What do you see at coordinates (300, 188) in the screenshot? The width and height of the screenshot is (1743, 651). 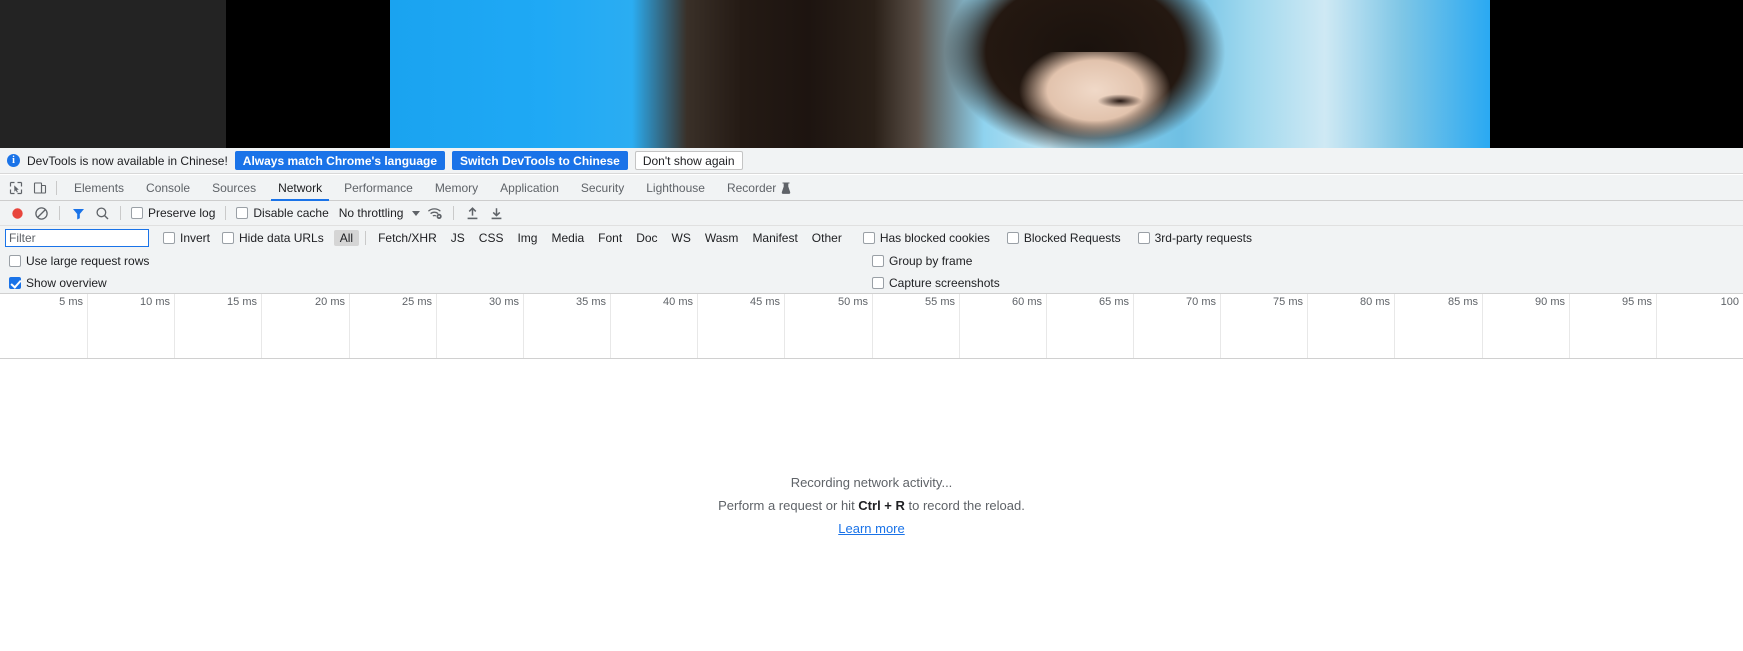 I see `tab-network: Network` at bounding box center [300, 188].